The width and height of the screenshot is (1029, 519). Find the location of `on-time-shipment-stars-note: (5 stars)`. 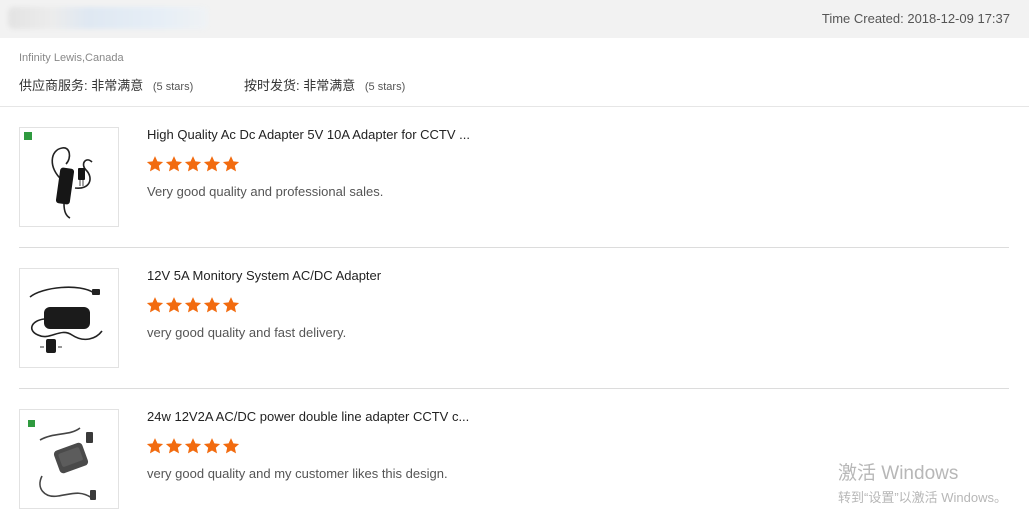

on-time-shipment-stars-note: (5 stars) is located at coordinates (385, 87).